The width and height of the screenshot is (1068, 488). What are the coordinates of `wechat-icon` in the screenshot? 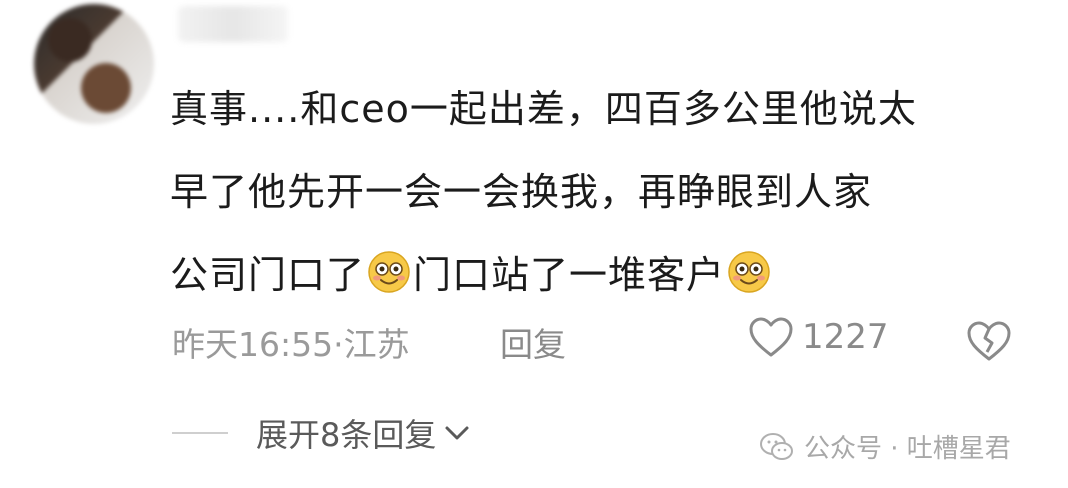 It's located at (776, 446).